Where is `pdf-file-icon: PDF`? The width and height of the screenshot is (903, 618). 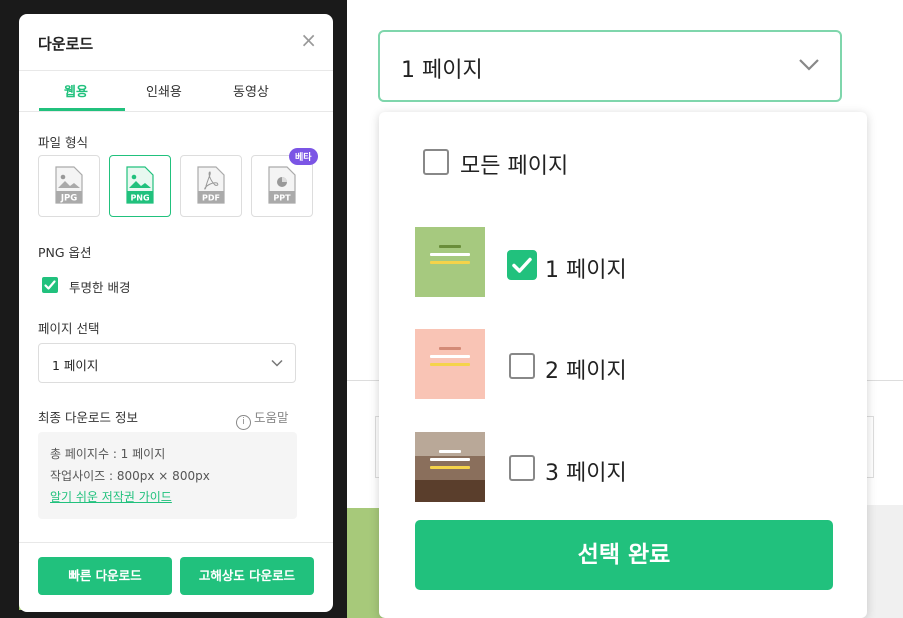 pdf-file-icon: PDF is located at coordinates (211, 185).